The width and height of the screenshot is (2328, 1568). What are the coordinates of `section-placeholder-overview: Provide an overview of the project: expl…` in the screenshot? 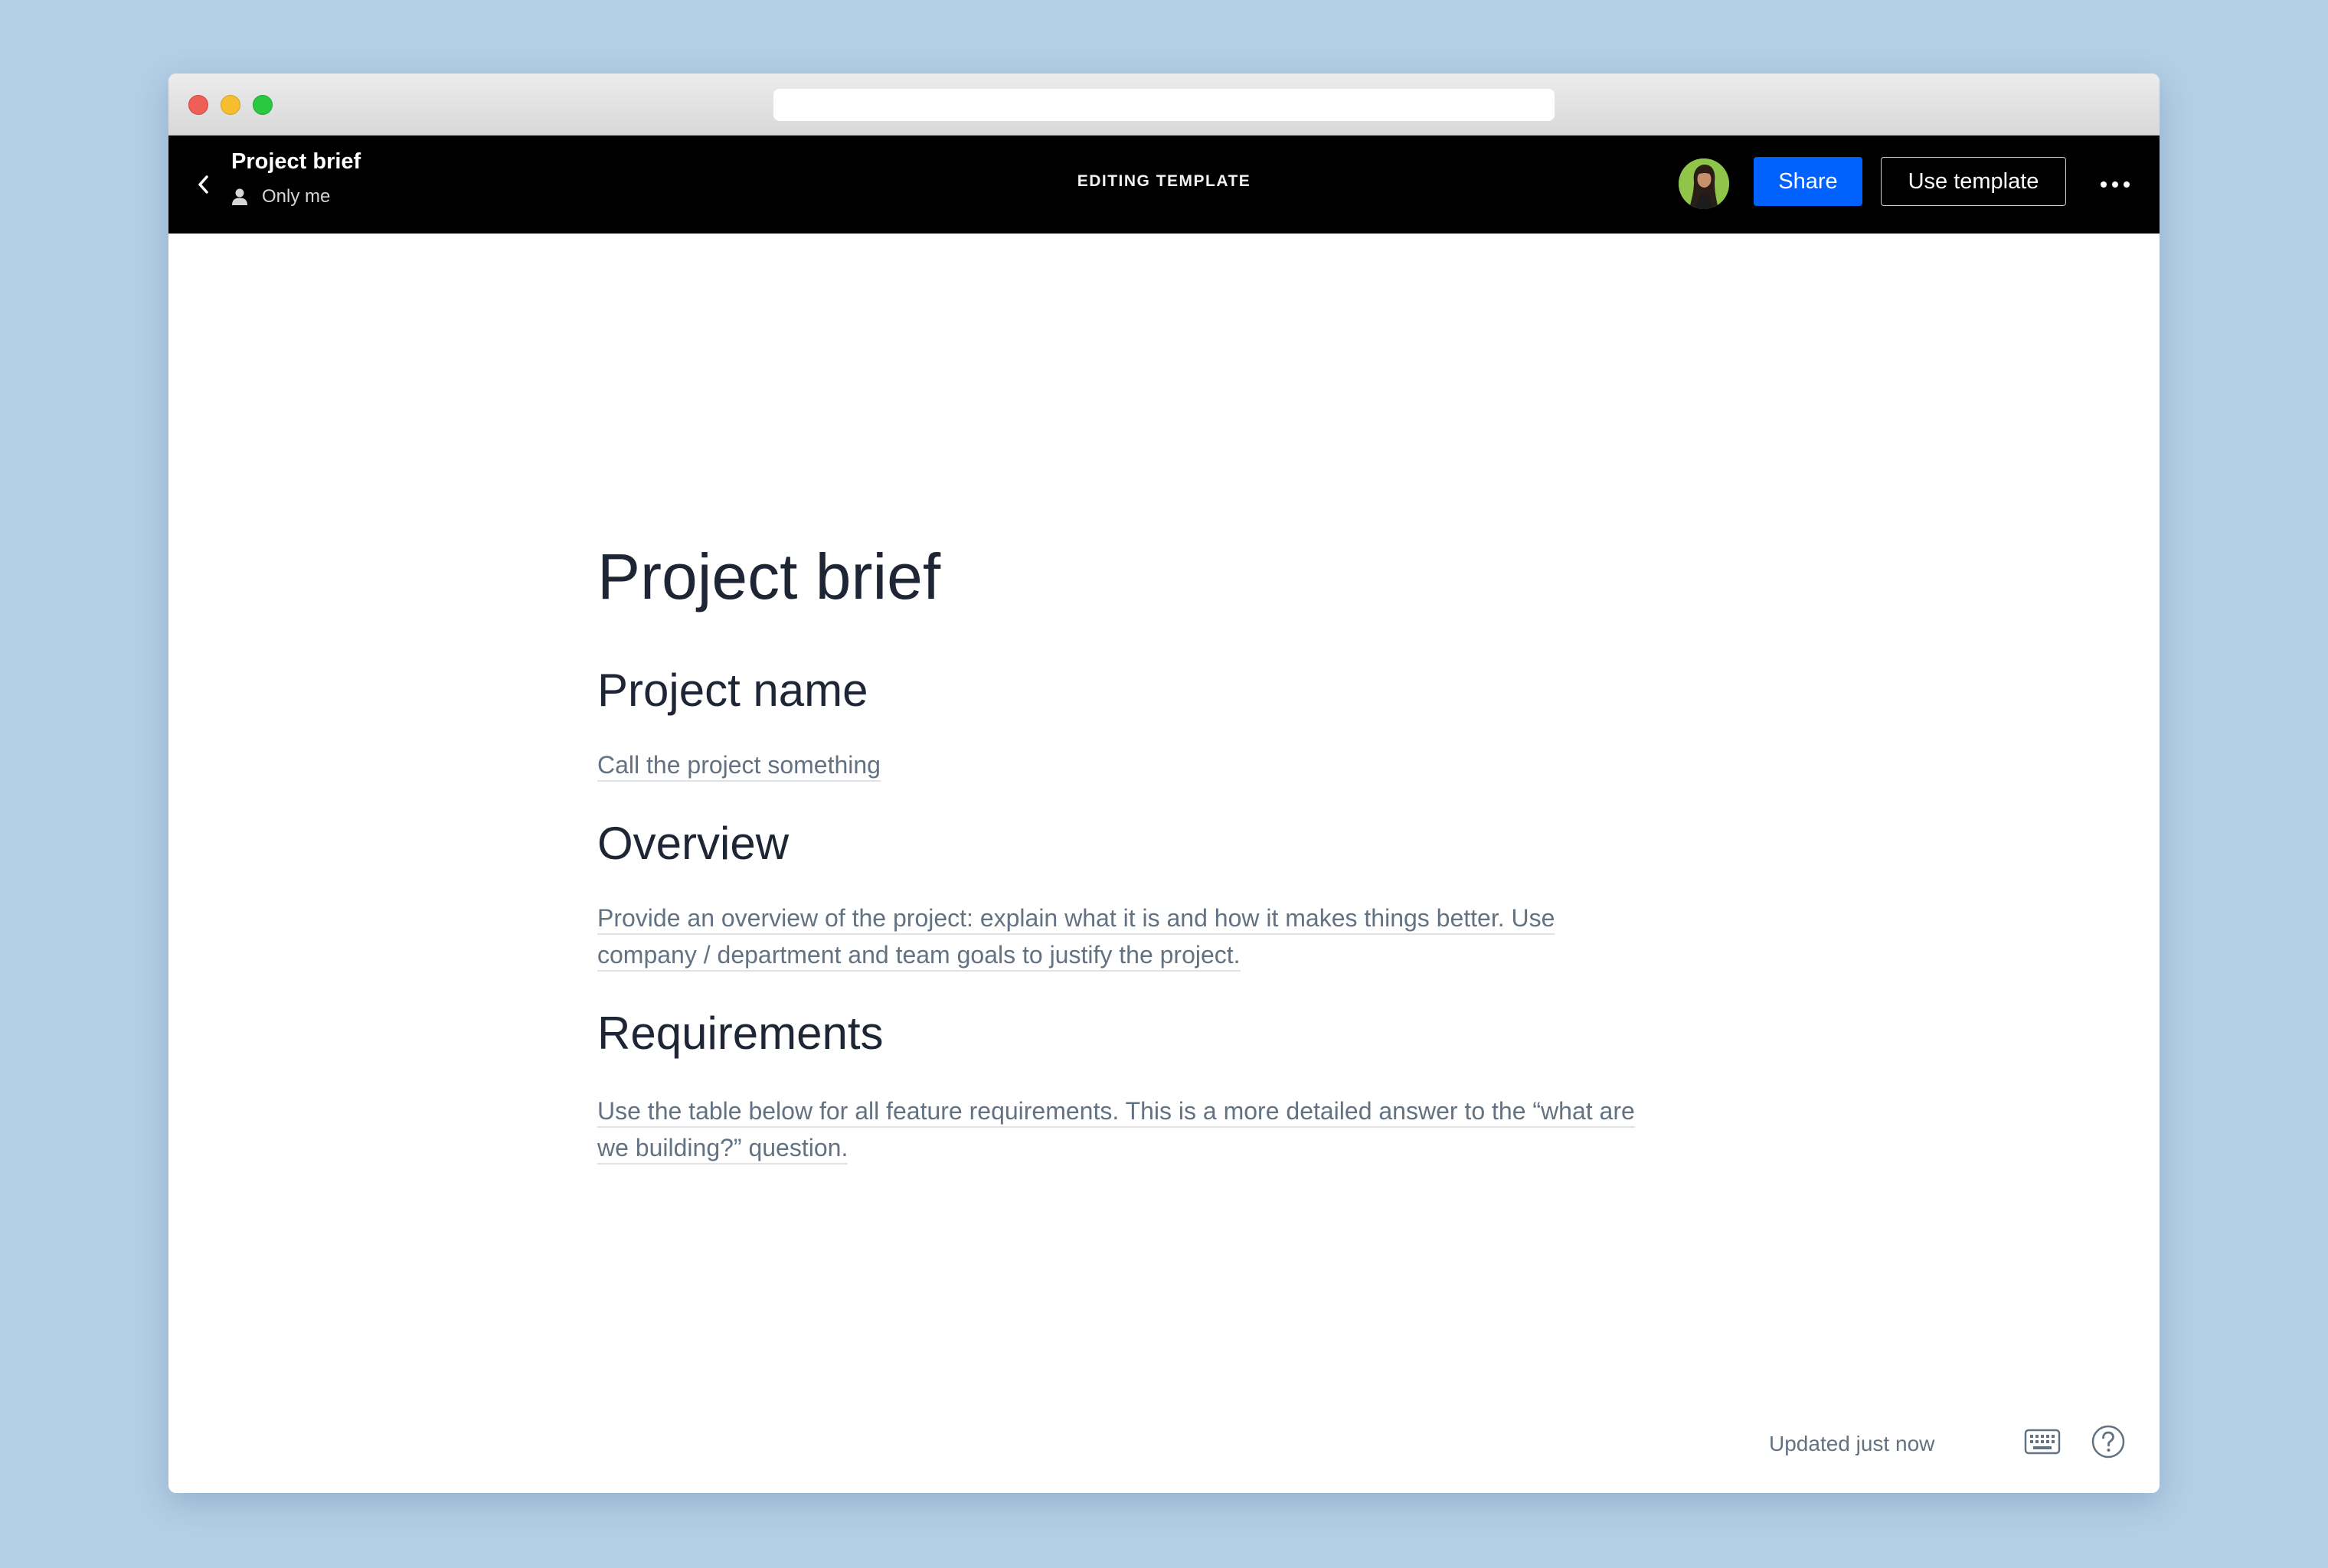 It's located at (1164, 936).